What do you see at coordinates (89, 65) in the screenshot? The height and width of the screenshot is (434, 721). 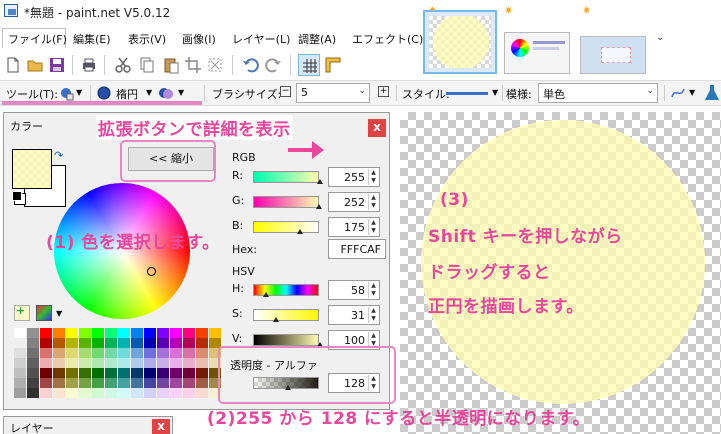 I see `print-icon` at bounding box center [89, 65].